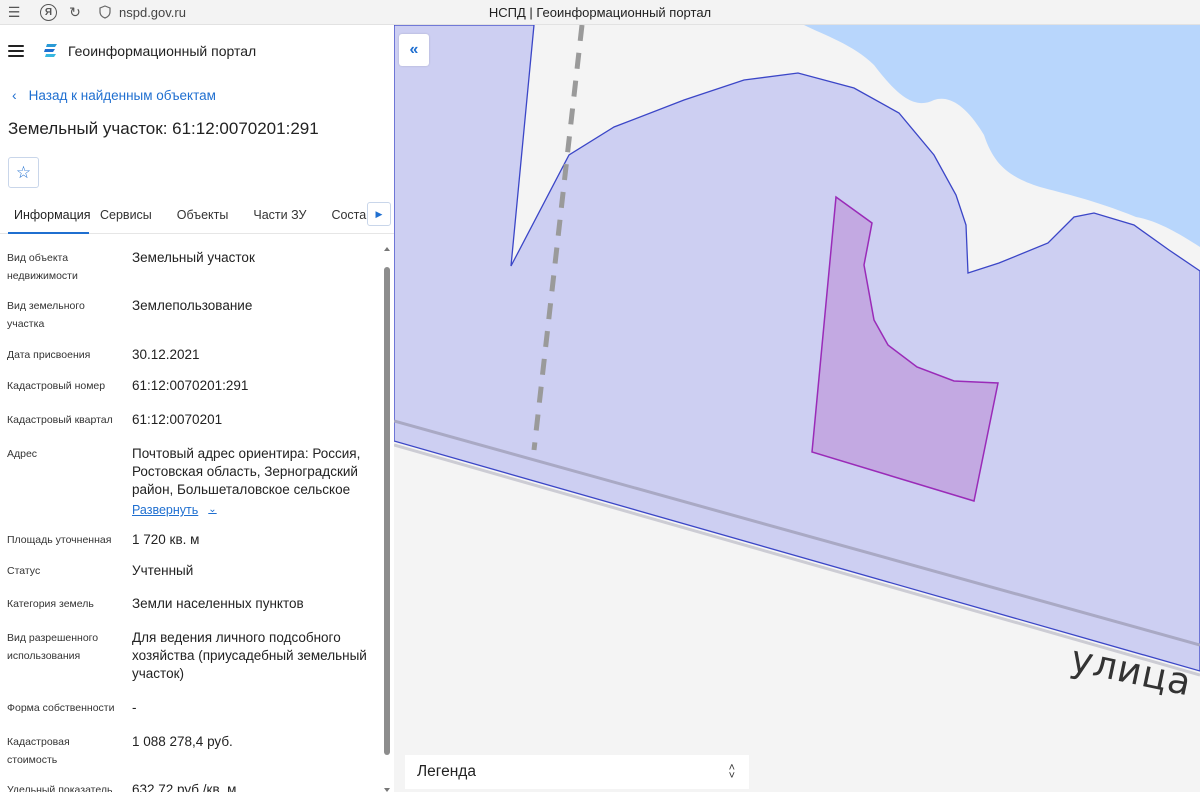 The width and height of the screenshot is (1200, 792). Describe the element at coordinates (165, 510) in the screenshot. I see `expand-label: Развернуть` at that location.